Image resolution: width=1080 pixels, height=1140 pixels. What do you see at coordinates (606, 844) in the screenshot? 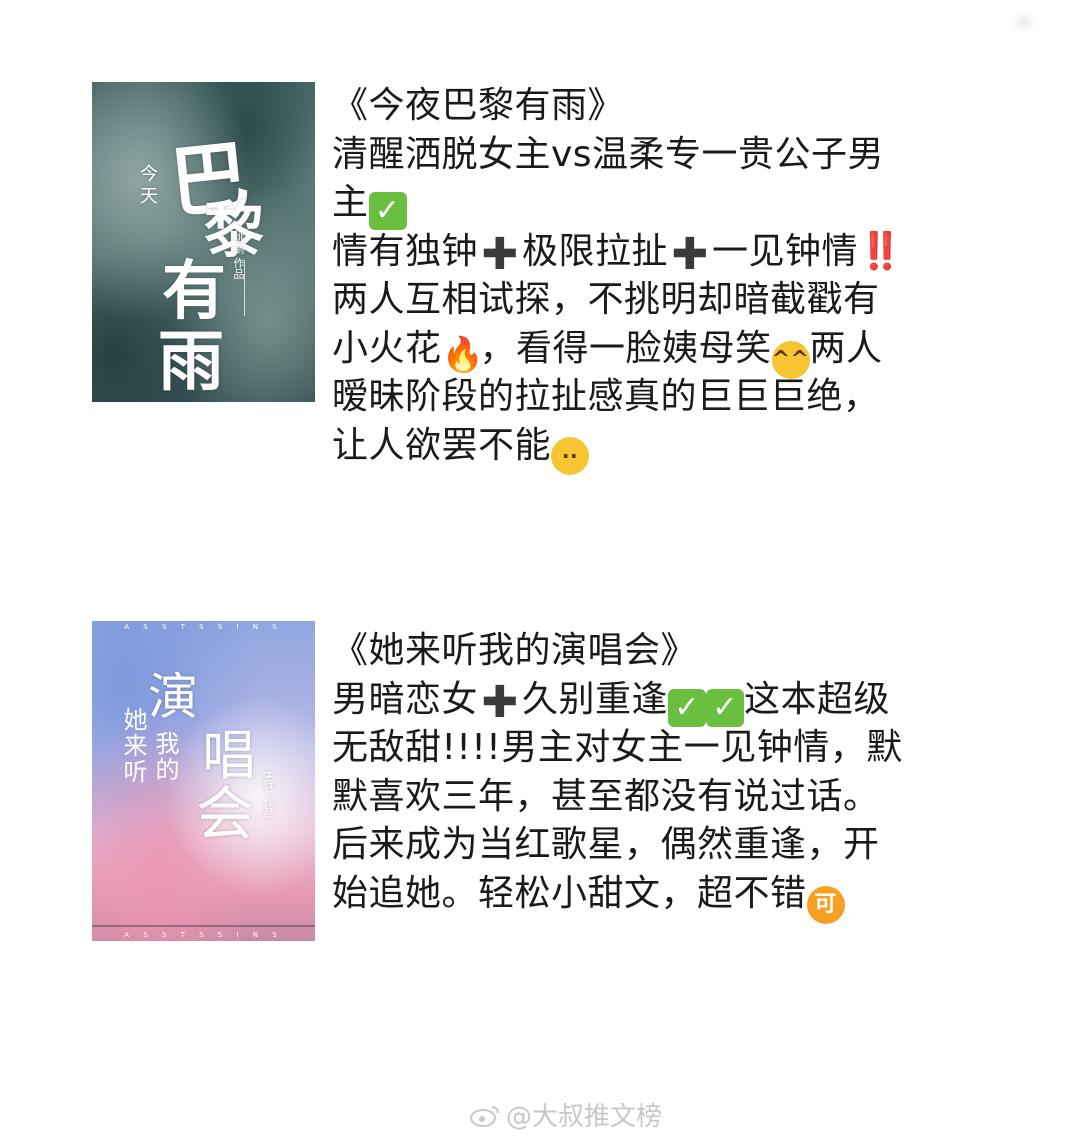
I see `desc-line: 后来成为当红歌星，偶然重逢，开` at bounding box center [606, 844].